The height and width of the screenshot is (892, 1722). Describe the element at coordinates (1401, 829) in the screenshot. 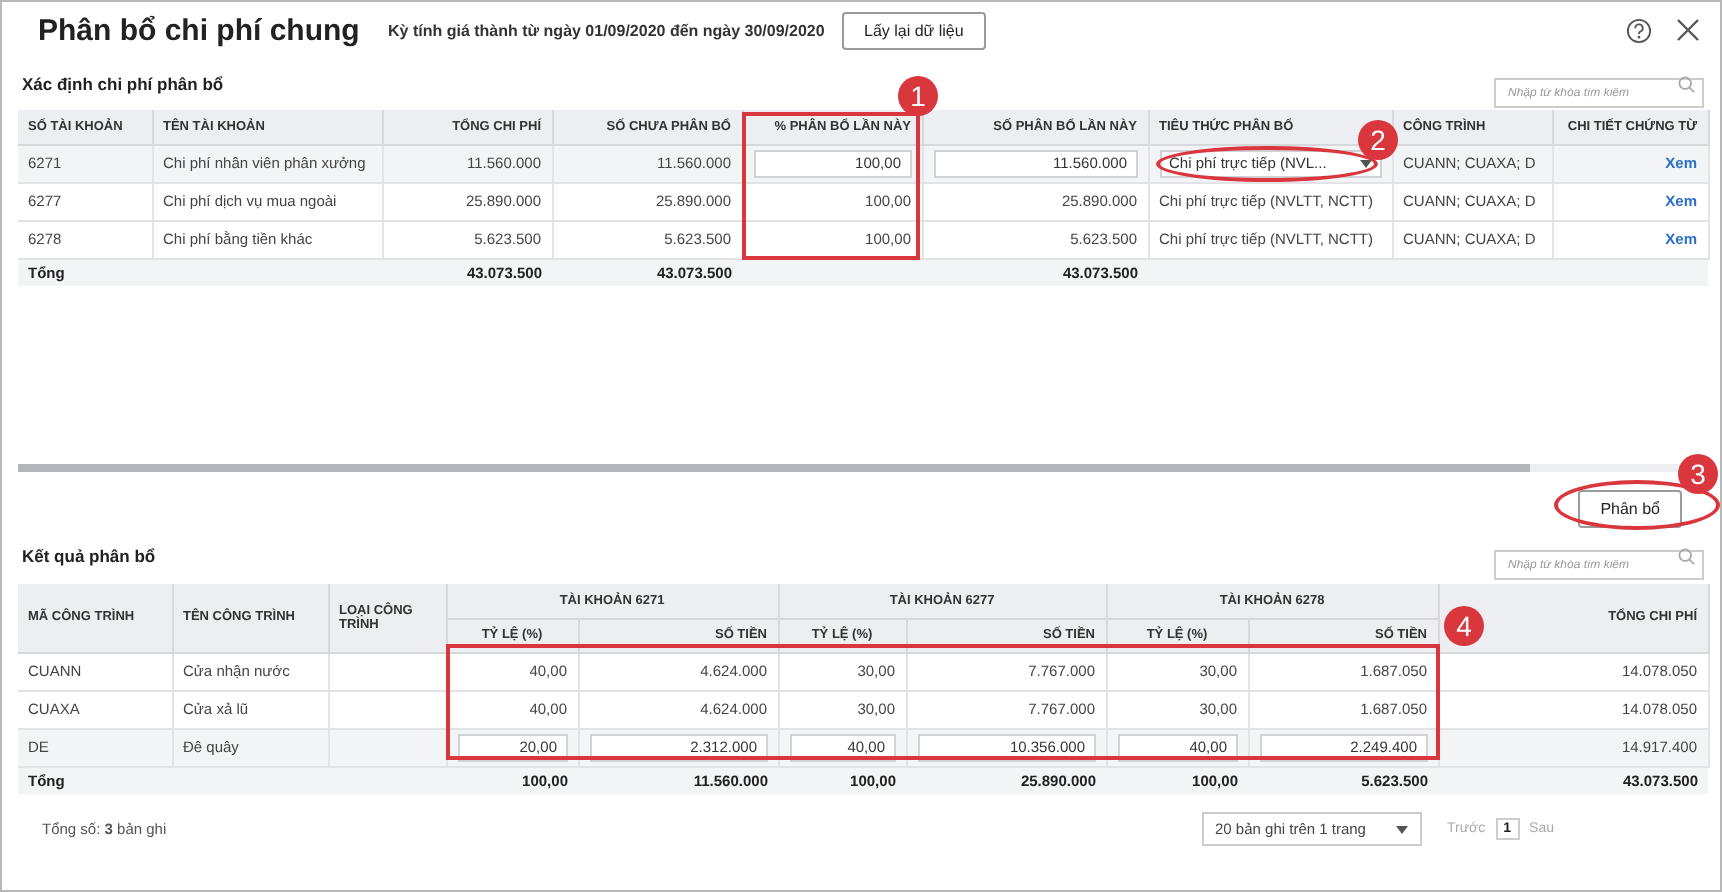

I see `caret-icon` at that location.